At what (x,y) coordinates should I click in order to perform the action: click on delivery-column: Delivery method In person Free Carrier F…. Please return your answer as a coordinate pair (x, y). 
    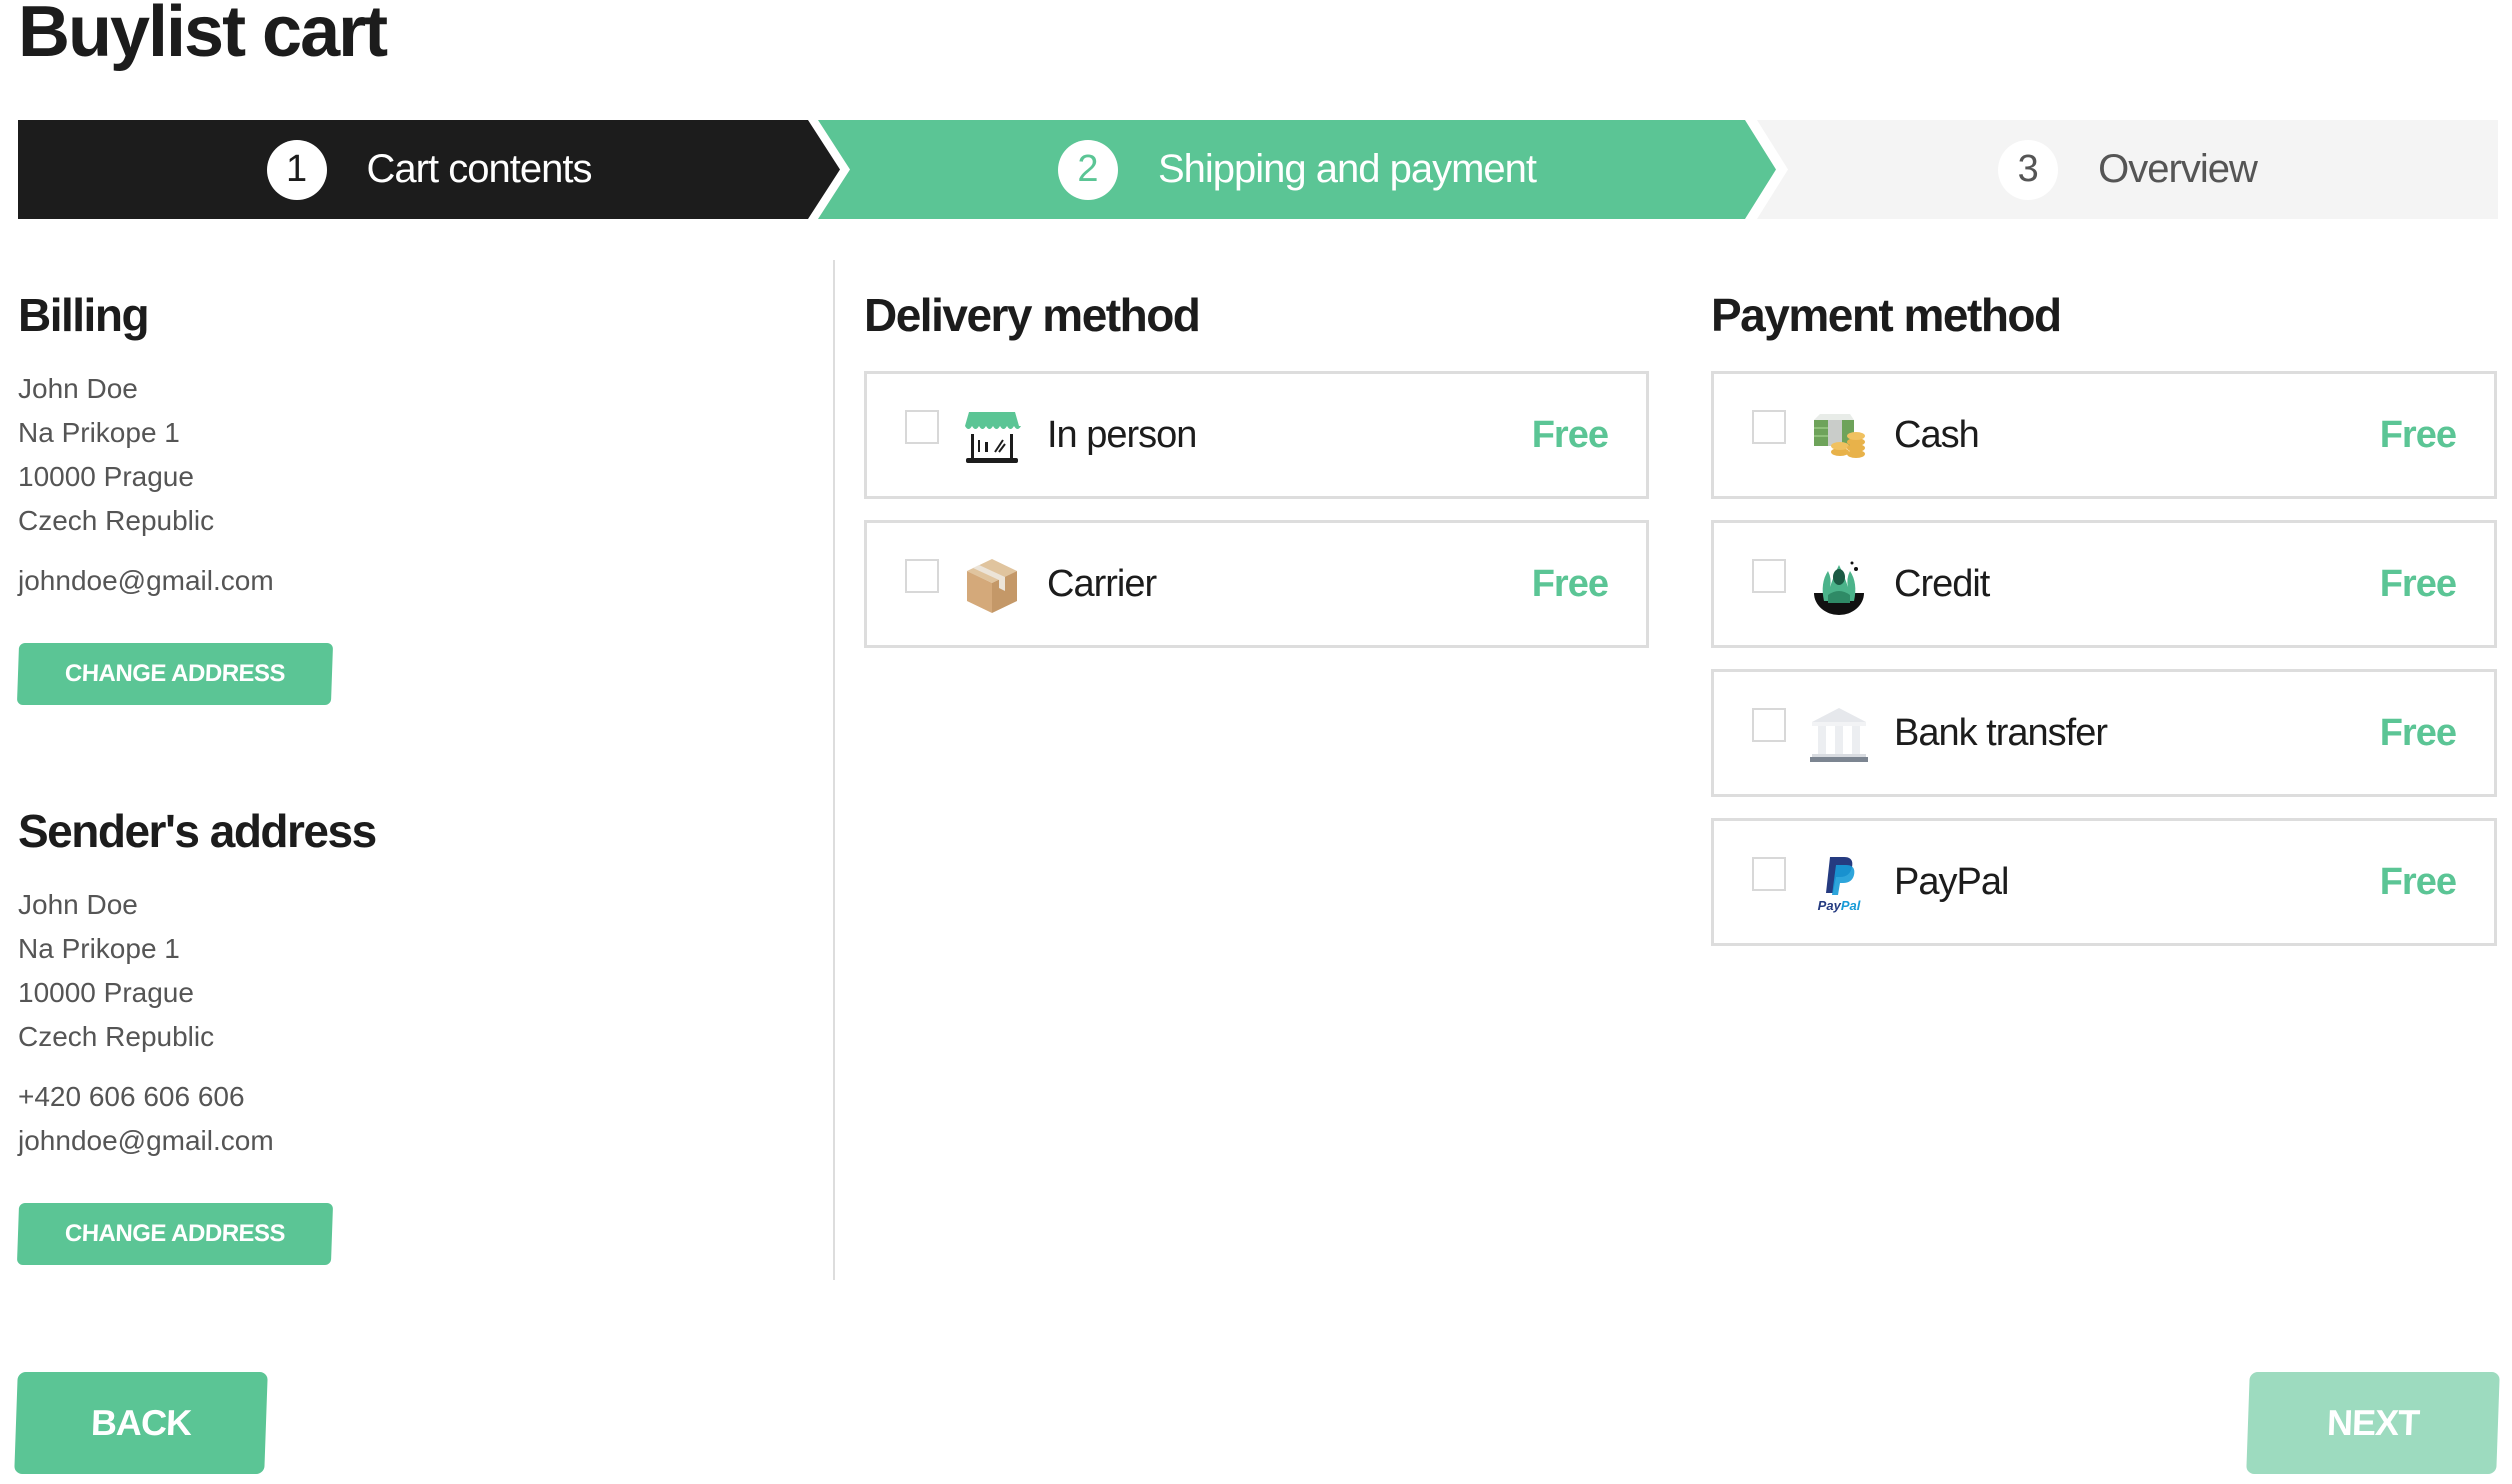
    Looking at the image, I should click on (1256, 477).